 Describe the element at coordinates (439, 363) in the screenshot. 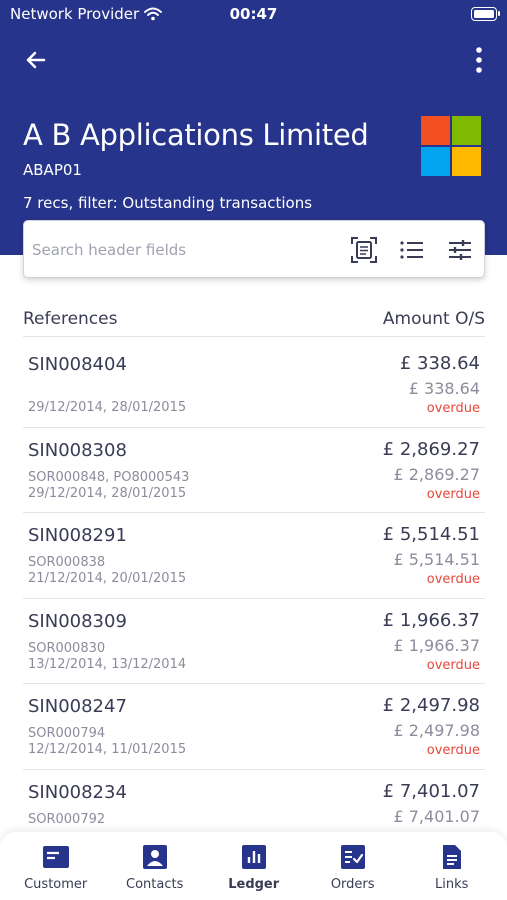

I see `row-amount: £ 338.64` at that location.